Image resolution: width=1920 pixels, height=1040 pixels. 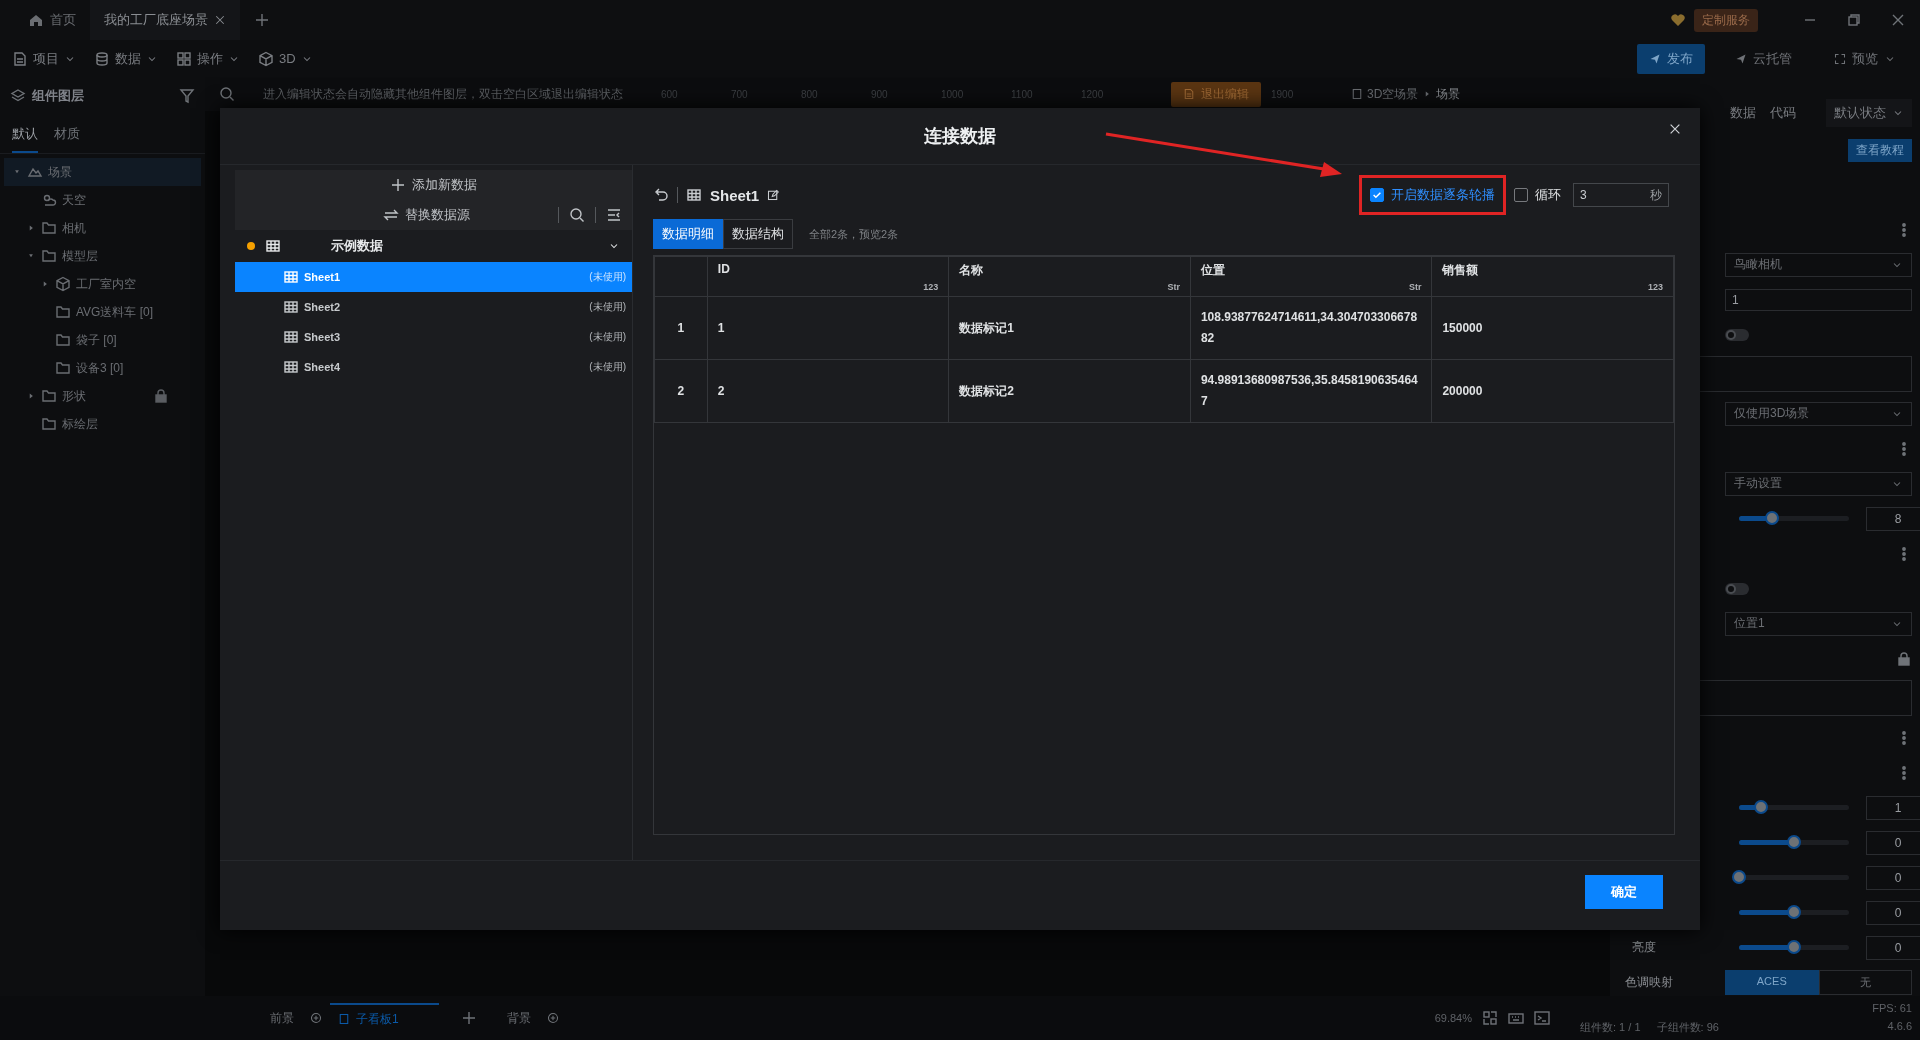 What do you see at coordinates (1448, 94) in the screenshot?
I see `breadcrumb-link: 场景` at bounding box center [1448, 94].